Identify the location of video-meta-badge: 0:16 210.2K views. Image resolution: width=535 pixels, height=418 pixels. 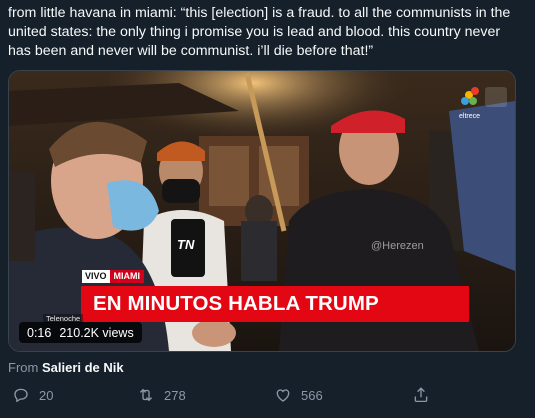
(80, 332).